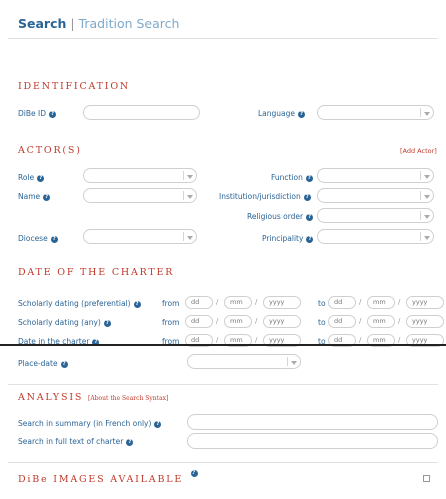 This screenshot has width=446, height=499. Describe the element at coordinates (79, 303) in the screenshot. I see `date-row-label: Scholarly dating (preferential)?` at that location.